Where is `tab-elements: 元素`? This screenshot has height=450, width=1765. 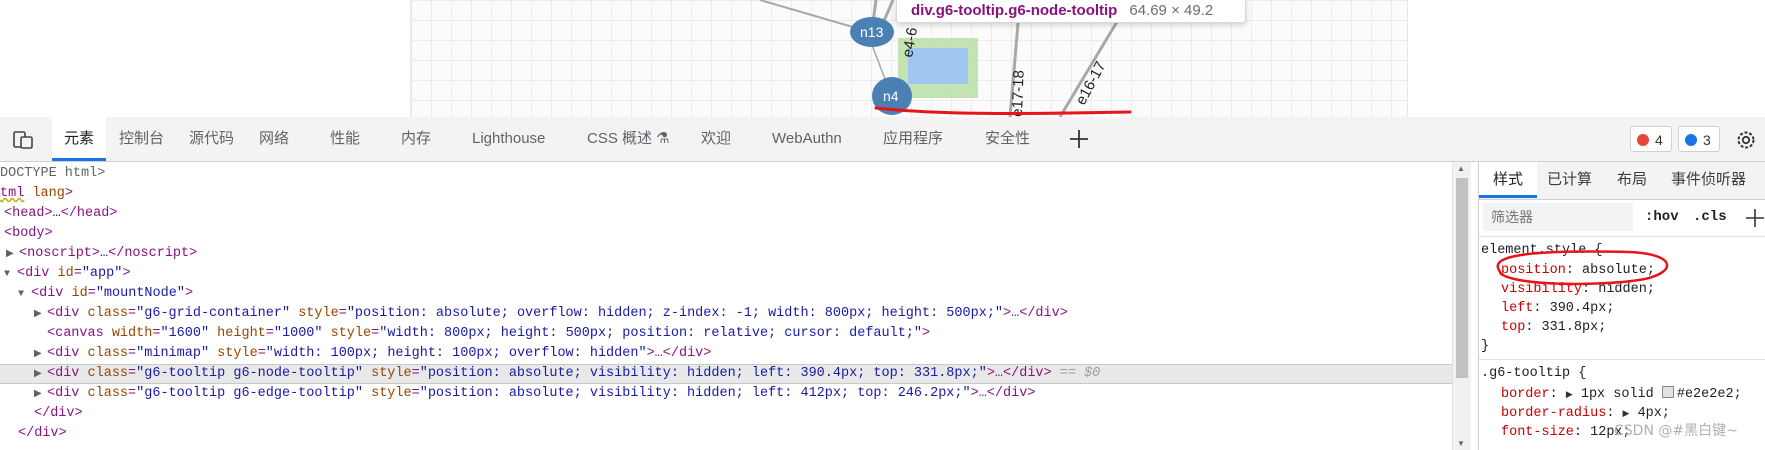 tab-elements: 元素 is located at coordinates (79, 139).